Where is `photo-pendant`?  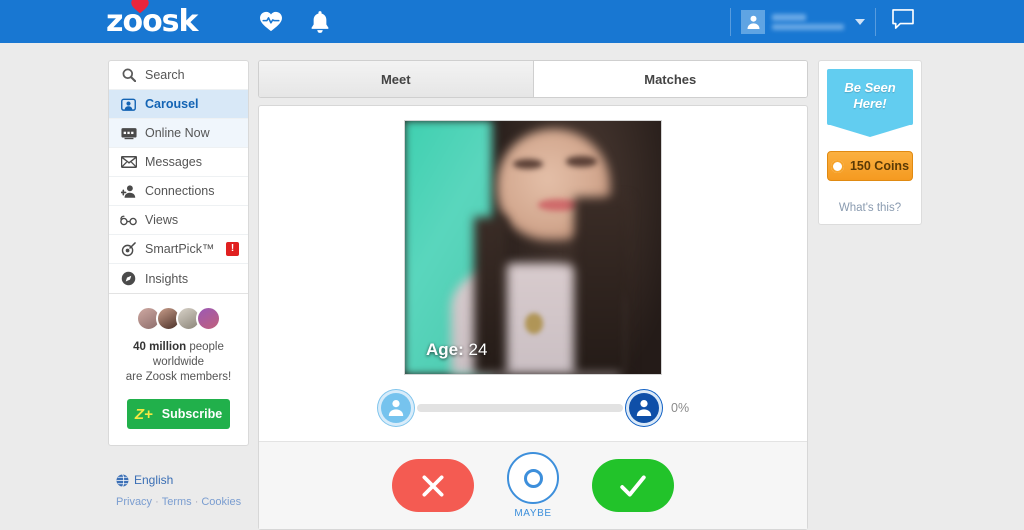
photo-pendant is located at coordinates (534, 323).